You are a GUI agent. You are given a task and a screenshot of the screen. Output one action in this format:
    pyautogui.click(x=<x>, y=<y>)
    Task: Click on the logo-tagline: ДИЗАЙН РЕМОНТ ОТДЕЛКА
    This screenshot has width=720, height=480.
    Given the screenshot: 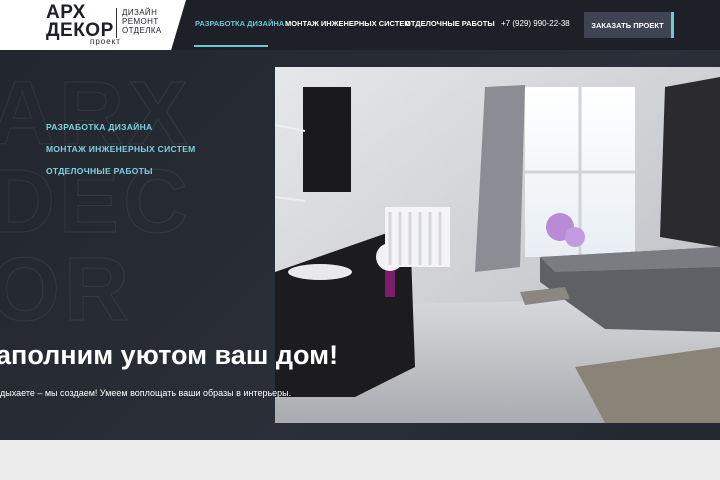 What is the action you would take?
    pyautogui.click(x=142, y=21)
    